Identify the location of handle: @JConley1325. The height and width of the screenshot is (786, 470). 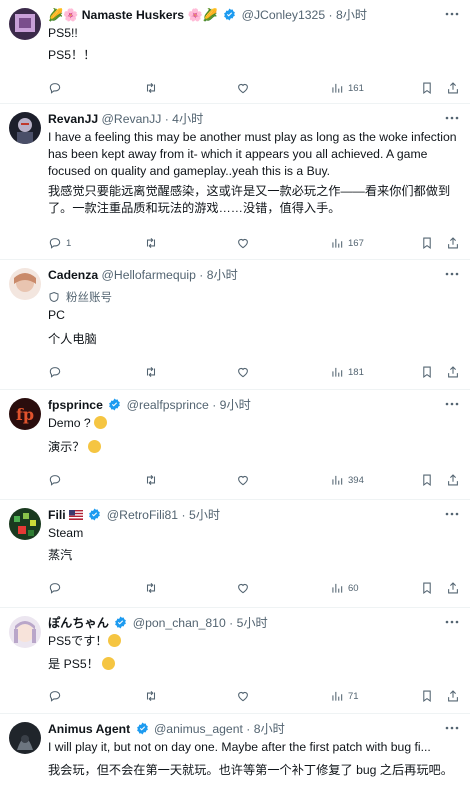
(284, 15).